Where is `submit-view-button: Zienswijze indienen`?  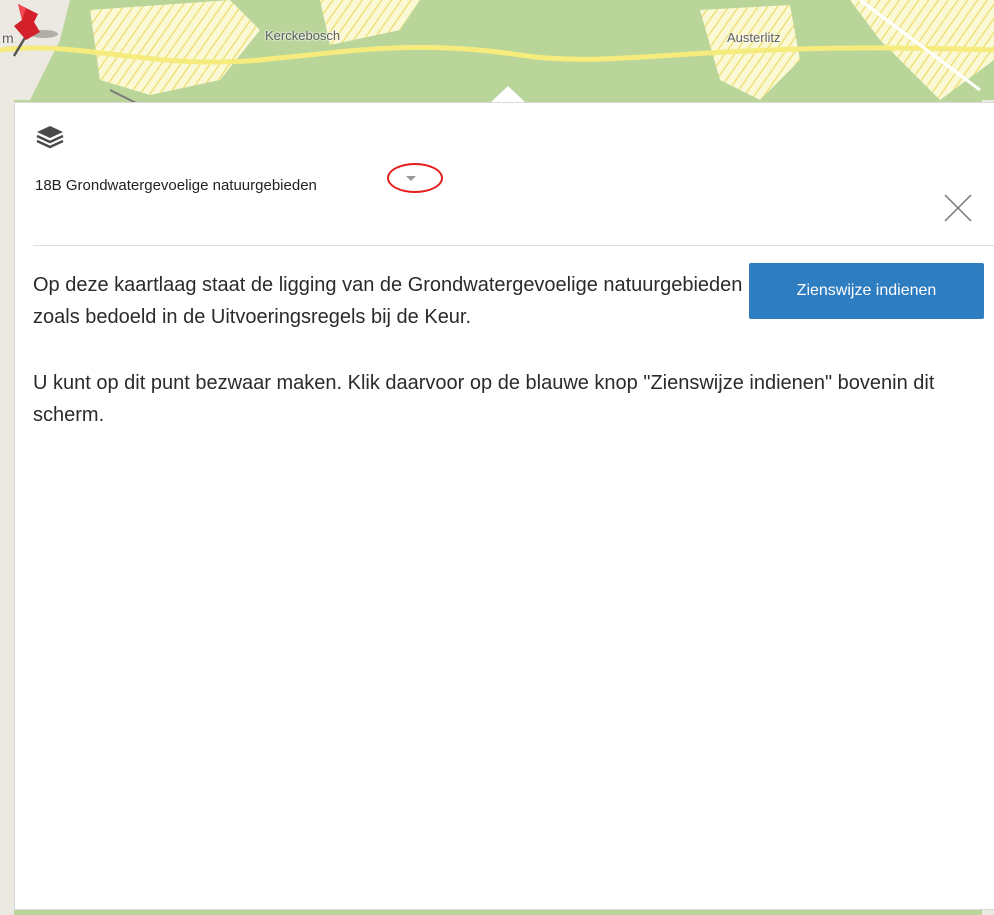
submit-view-button: Zienswijze indienen is located at coordinates (866, 291).